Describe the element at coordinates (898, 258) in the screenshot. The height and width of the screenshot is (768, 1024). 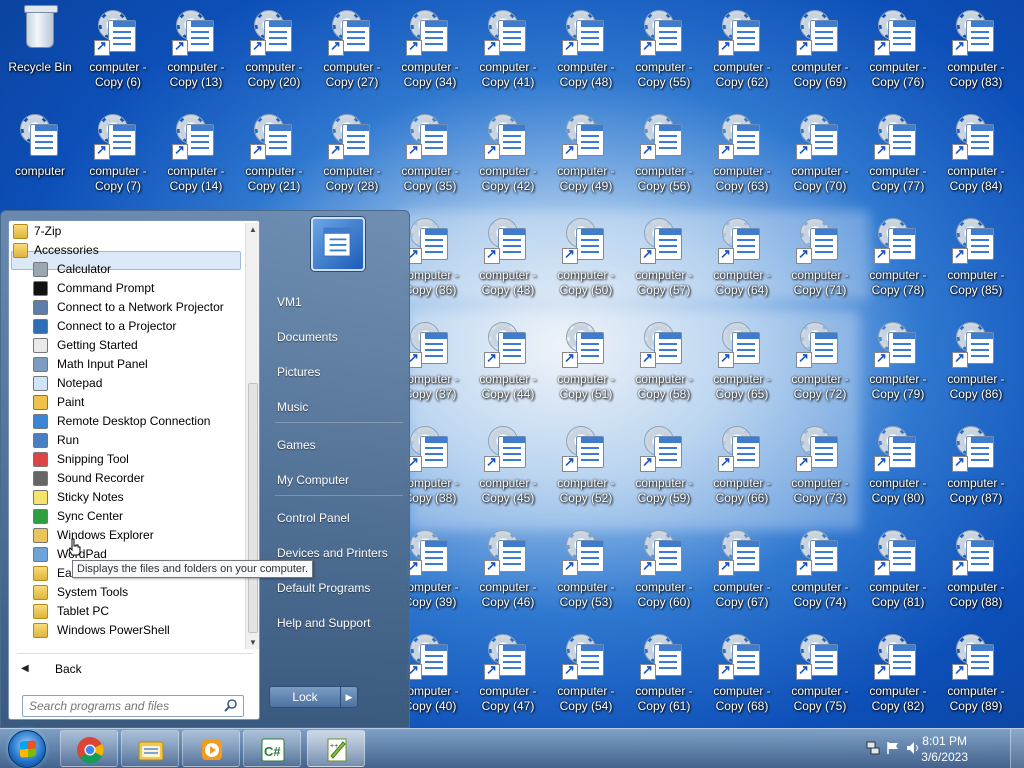
I see `desktop-icon-computer-copy: computer - Copy (78)` at that location.